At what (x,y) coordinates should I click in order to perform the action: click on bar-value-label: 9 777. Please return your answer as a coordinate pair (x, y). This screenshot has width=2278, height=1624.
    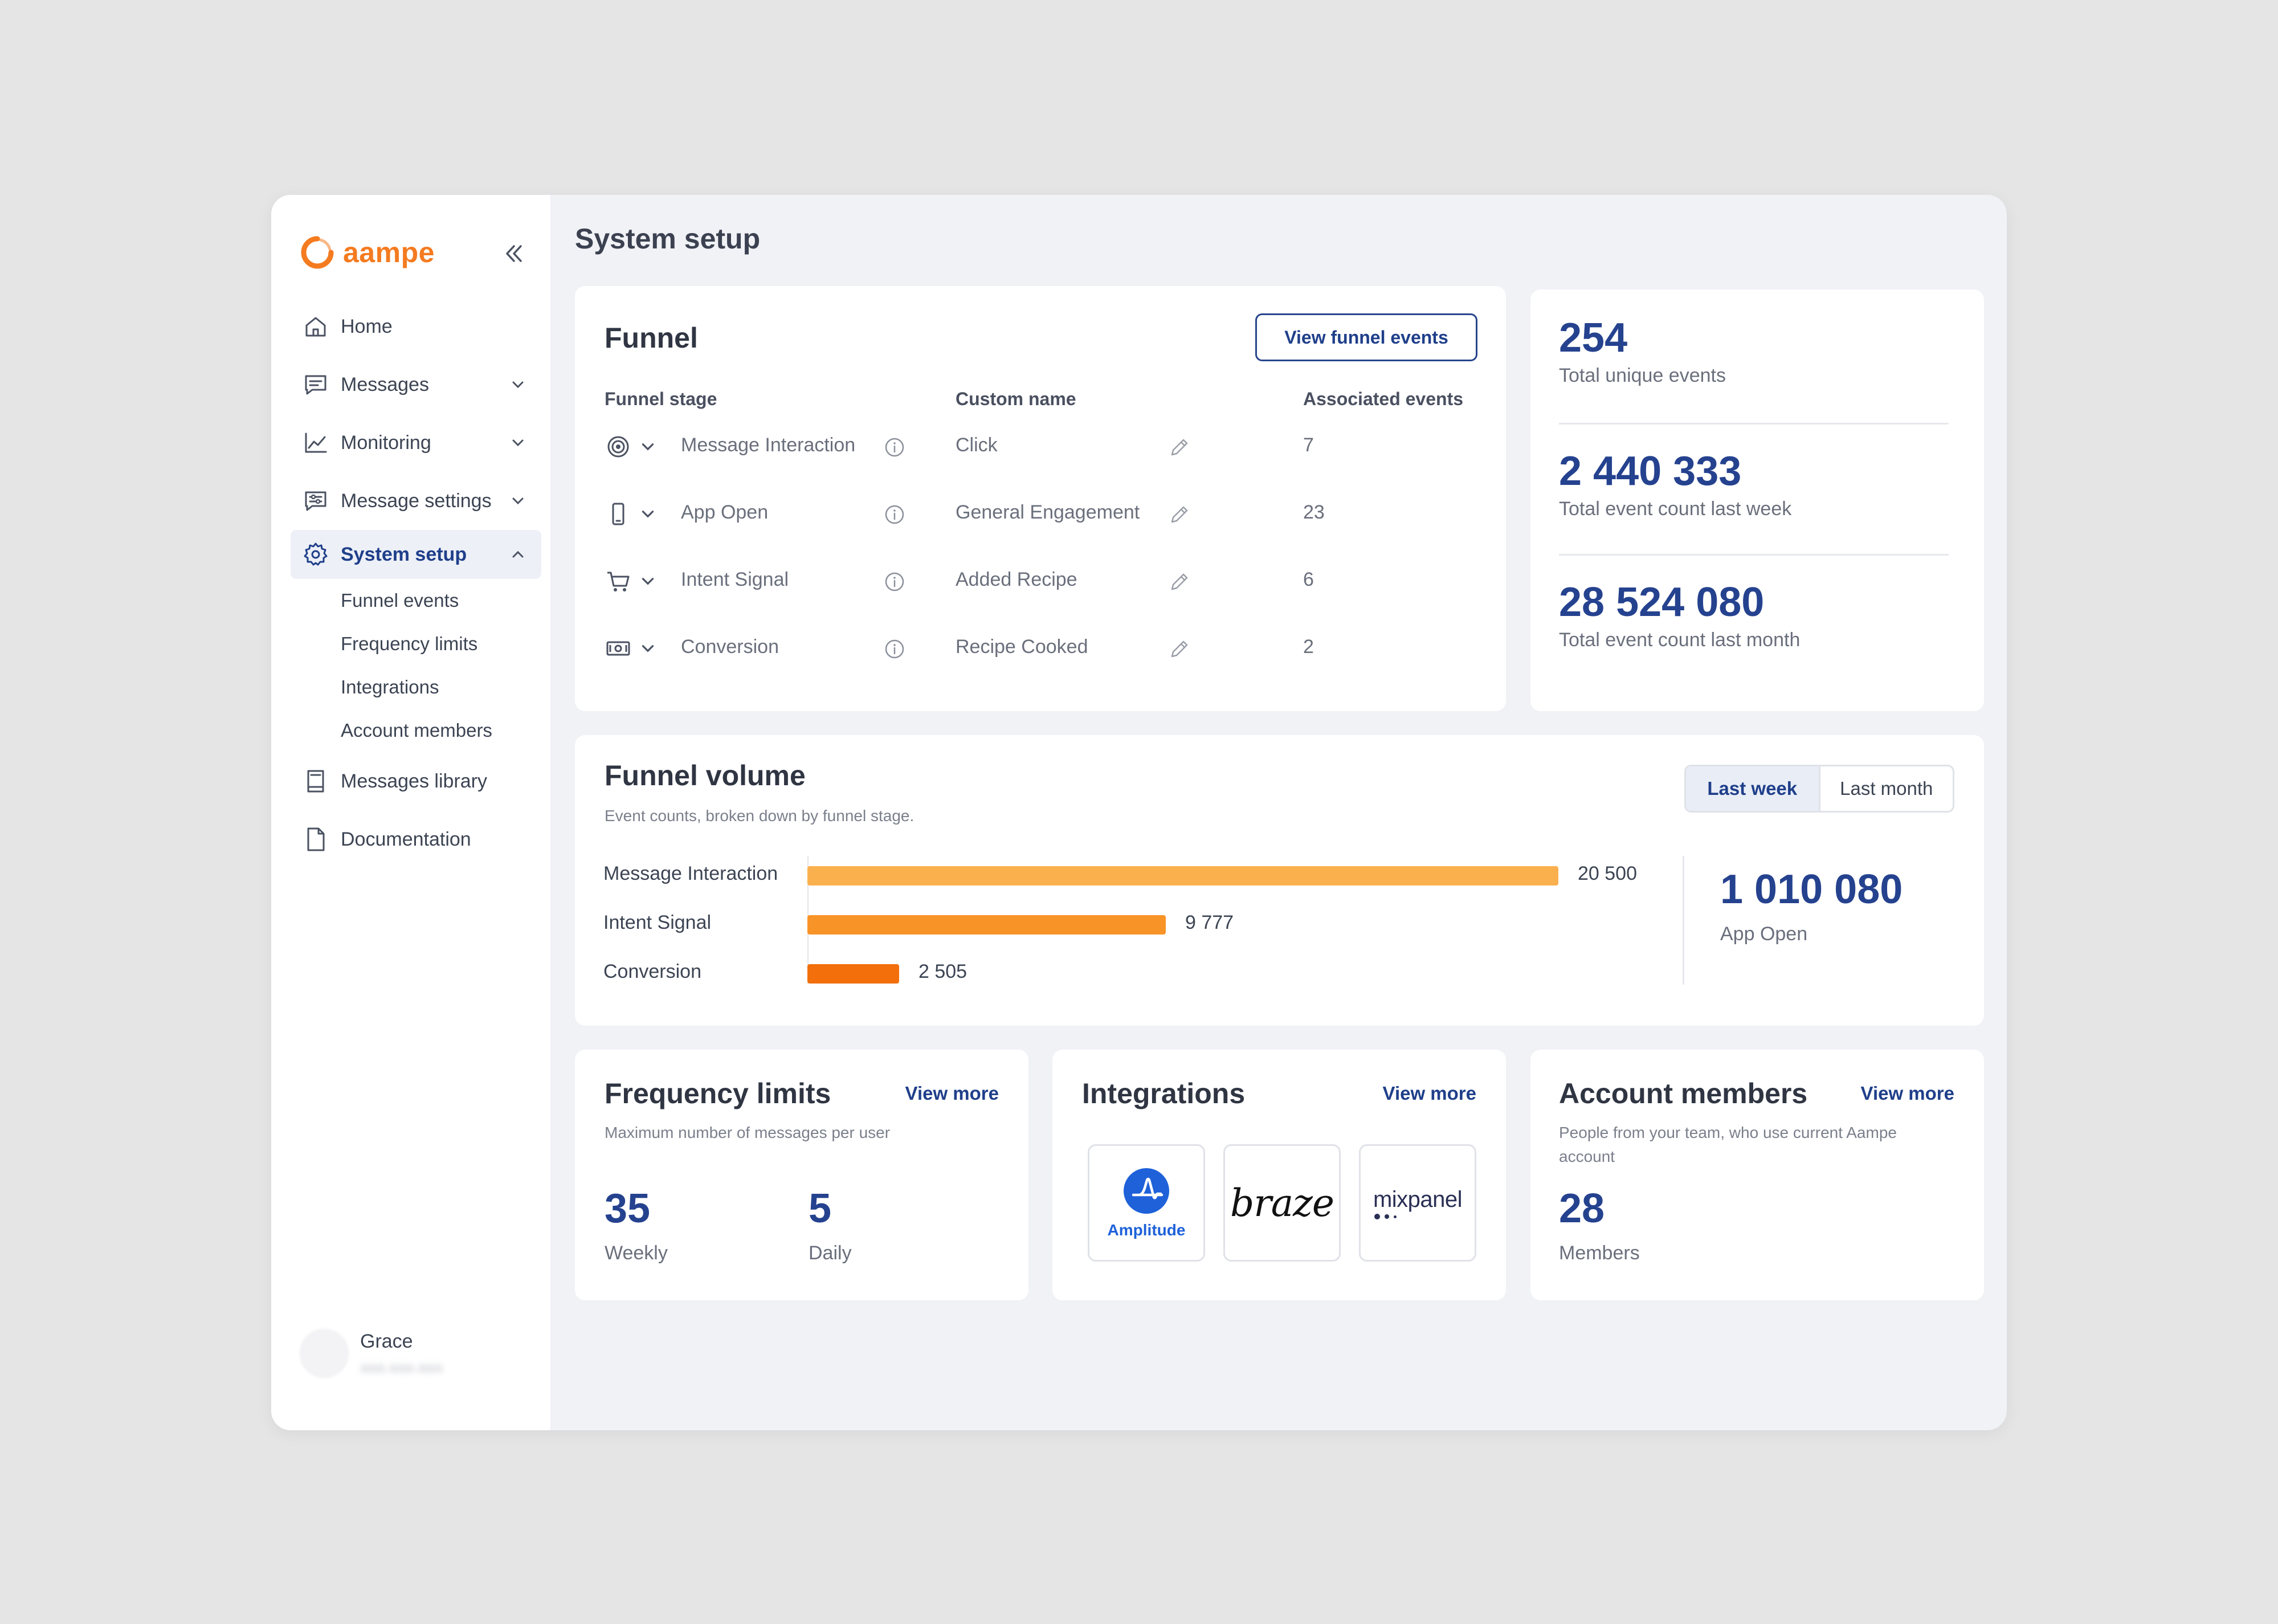
    Looking at the image, I should click on (1209, 923).